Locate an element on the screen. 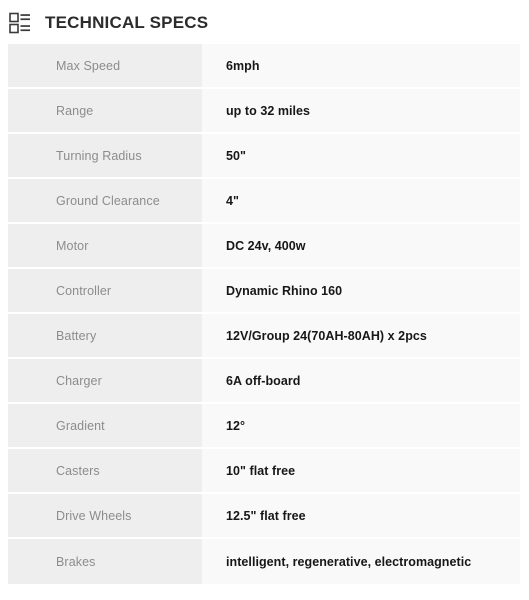  spec-label: Drive Wheels is located at coordinates (105, 516).